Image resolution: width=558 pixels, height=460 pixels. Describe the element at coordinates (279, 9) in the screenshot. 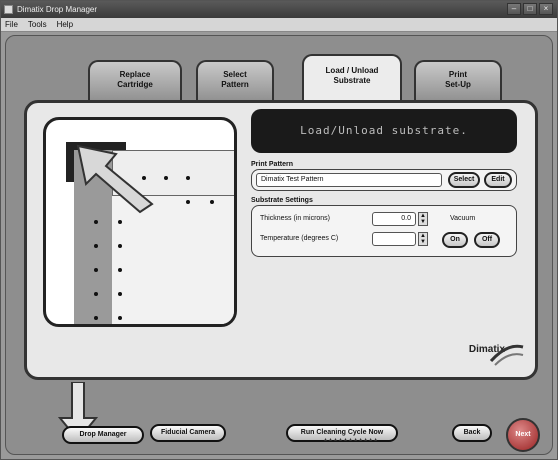

I see `title-bar: Dimatix Drop Manager – □ ×` at that location.